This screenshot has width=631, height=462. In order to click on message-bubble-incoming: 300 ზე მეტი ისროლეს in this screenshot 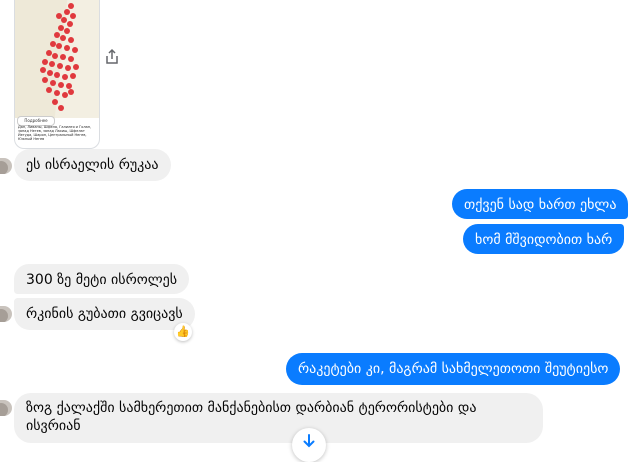, I will do `click(102, 279)`.